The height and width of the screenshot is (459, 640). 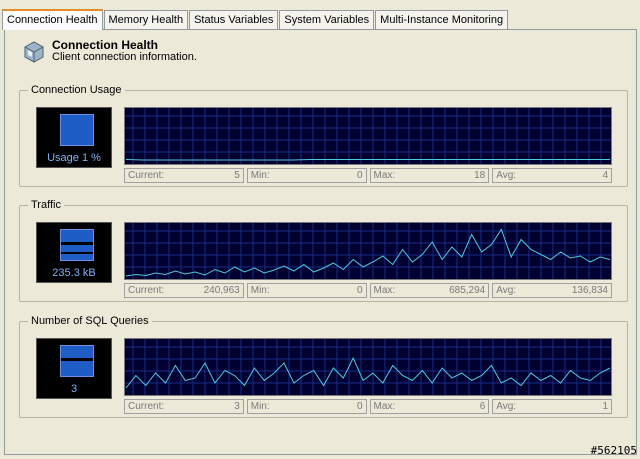 I want to click on queries-readout-text: 3, so click(x=74, y=389).